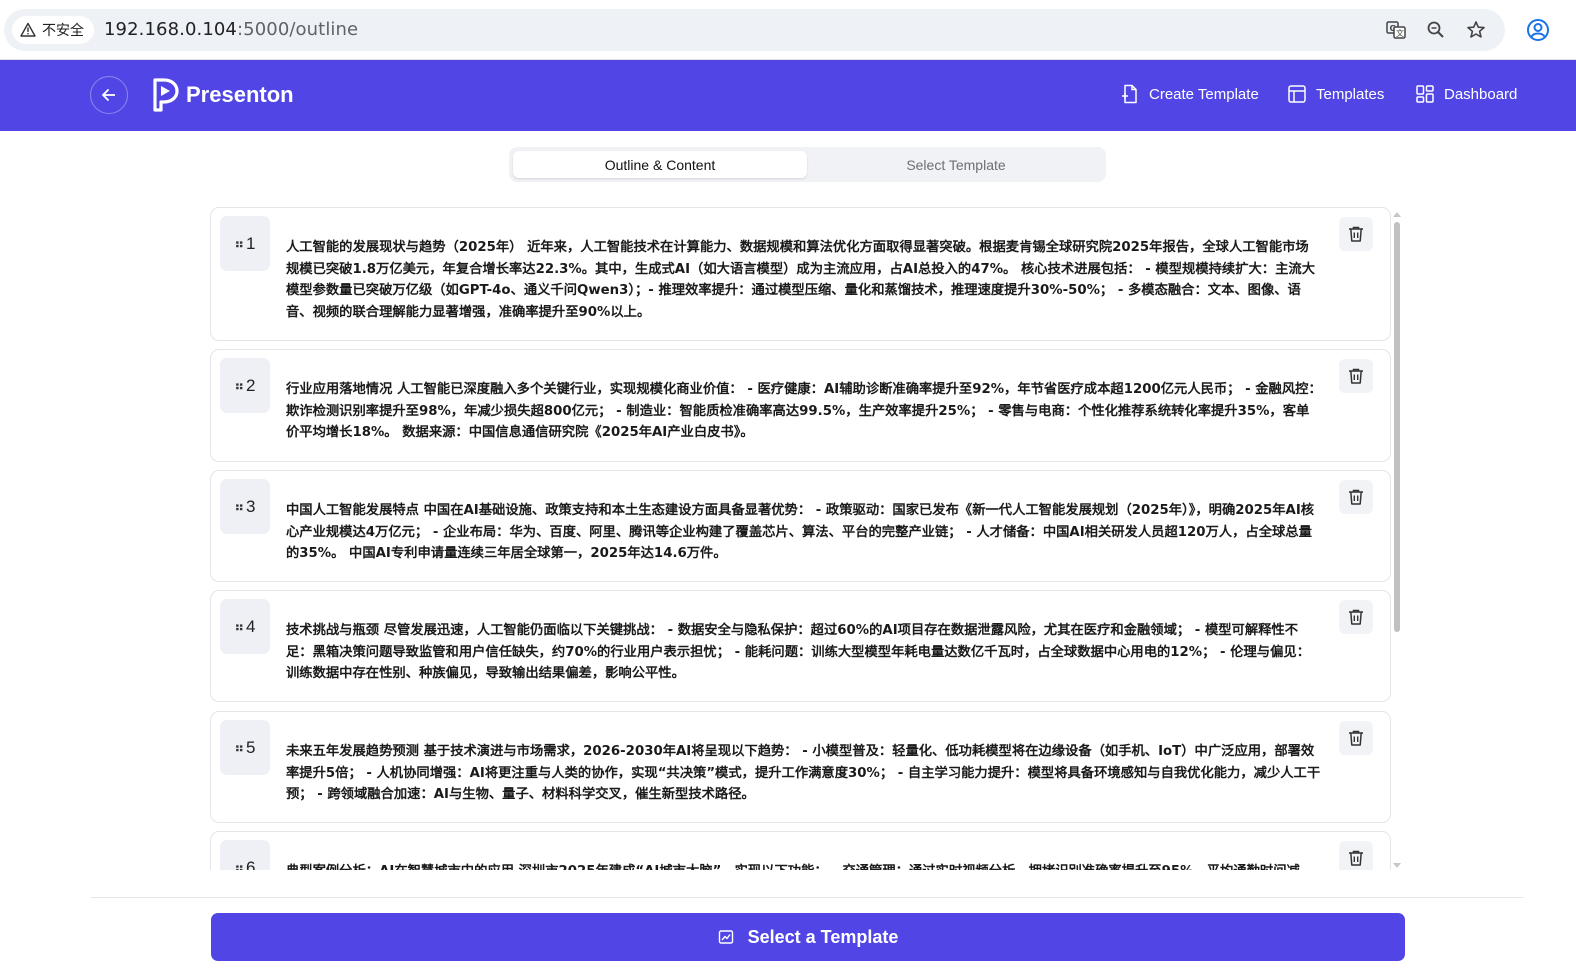  I want to click on nav-templates: Templates, so click(1335, 94).